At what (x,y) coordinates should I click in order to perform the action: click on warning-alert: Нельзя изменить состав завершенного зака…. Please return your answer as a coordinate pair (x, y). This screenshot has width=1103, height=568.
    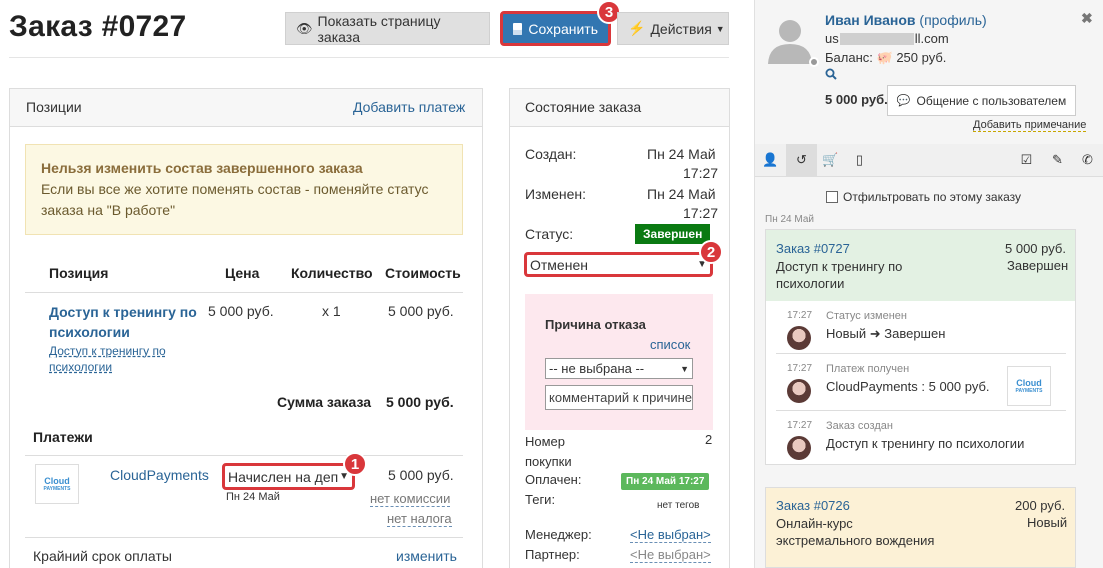
    Looking at the image, I should click on (244, 189).